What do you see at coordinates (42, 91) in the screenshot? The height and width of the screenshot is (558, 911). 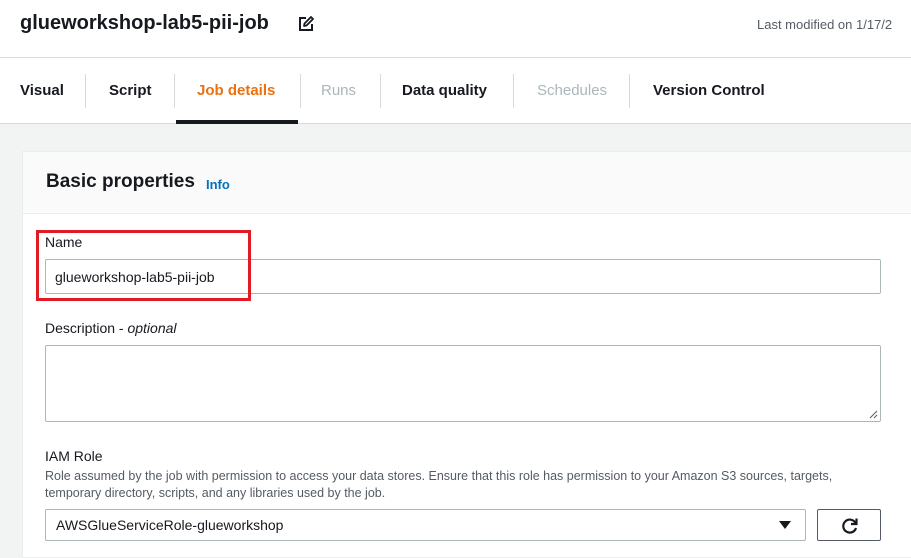 I see `tab-visual: Visual` at bounding box center [42, 91].